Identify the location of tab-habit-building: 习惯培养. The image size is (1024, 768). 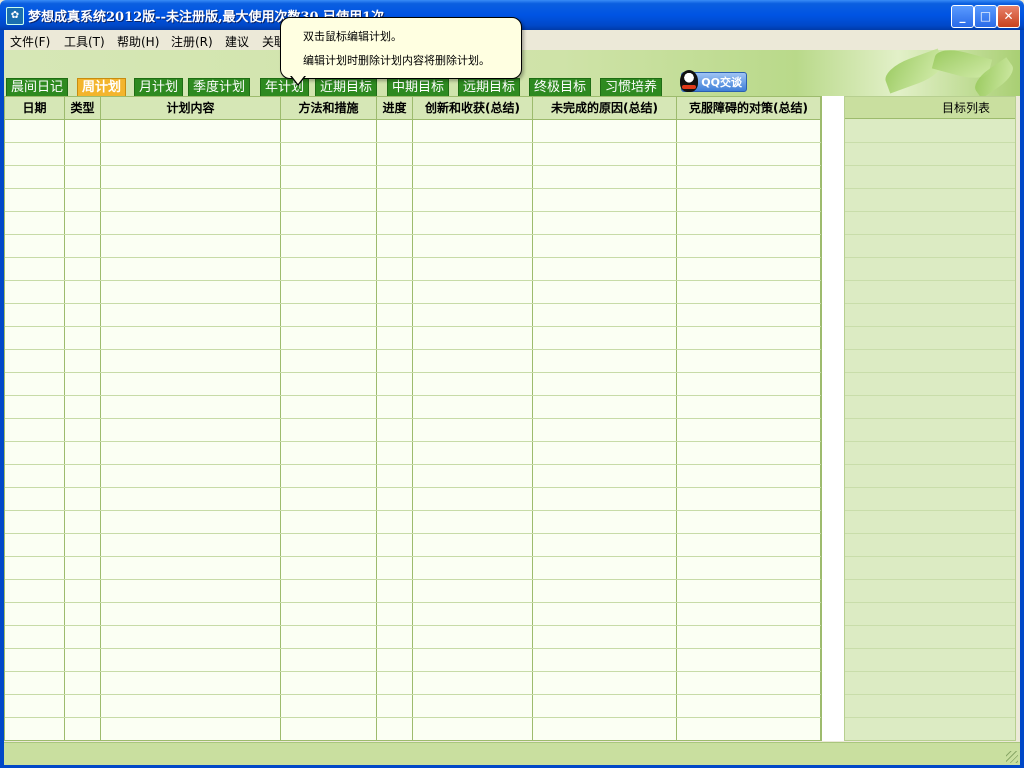
(631, 88).